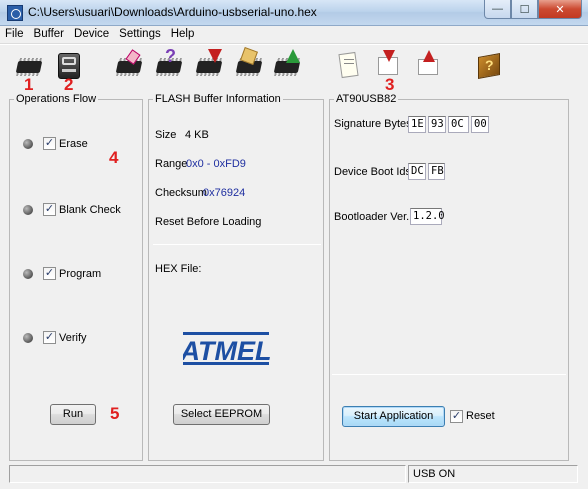 The height and width of the screenshot is (489, 588). I want to click on toolbar: ? ? 1 2 3, so click(294, 69).